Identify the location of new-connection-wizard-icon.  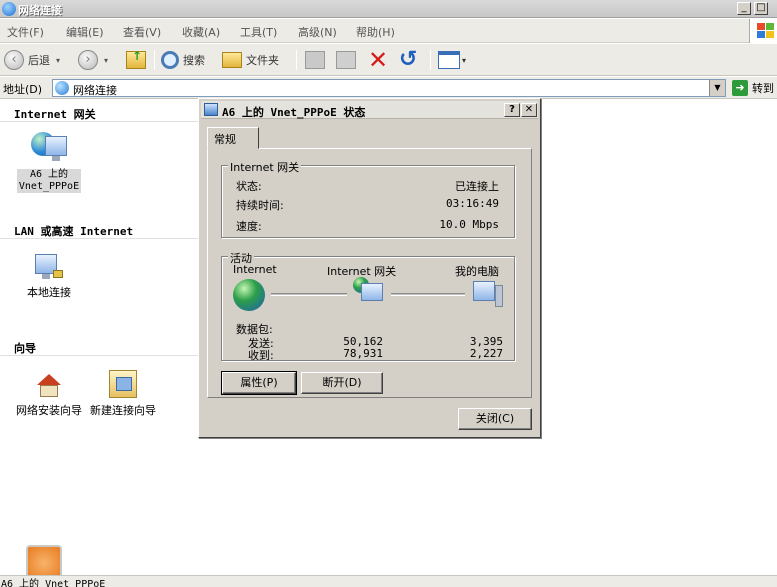
(123, 385).